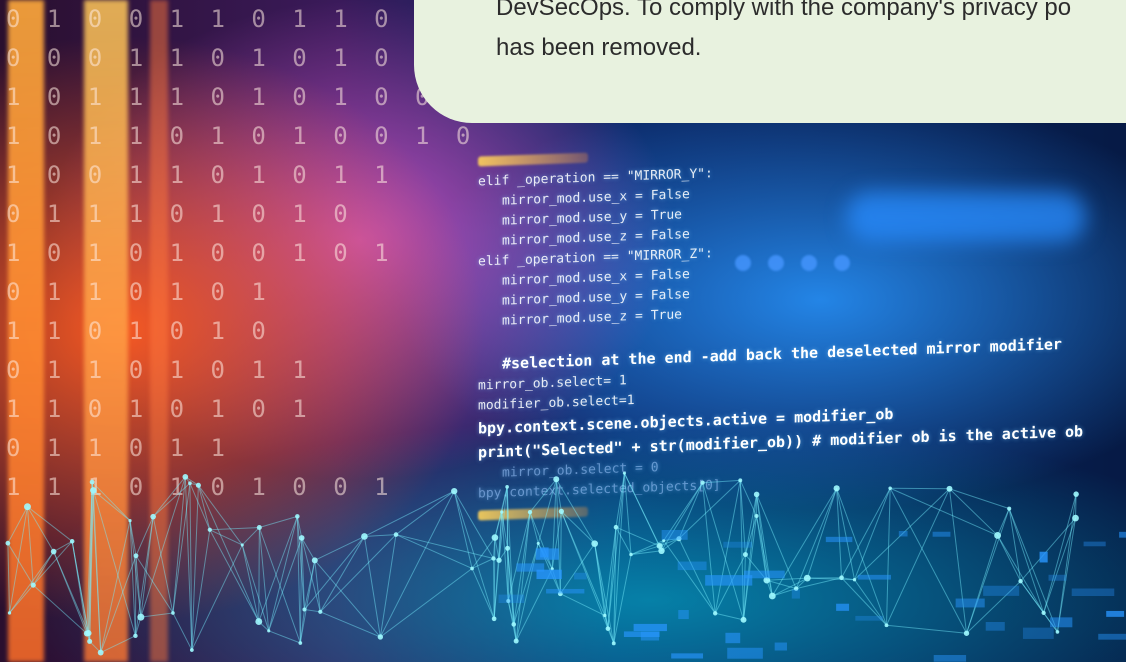 Image resolution: width=1126 pixels, height=662 pixels. What do you see at coordinates (815, 270) in the screenshot?
I see `light-dots` at bounding box center [815, 270].